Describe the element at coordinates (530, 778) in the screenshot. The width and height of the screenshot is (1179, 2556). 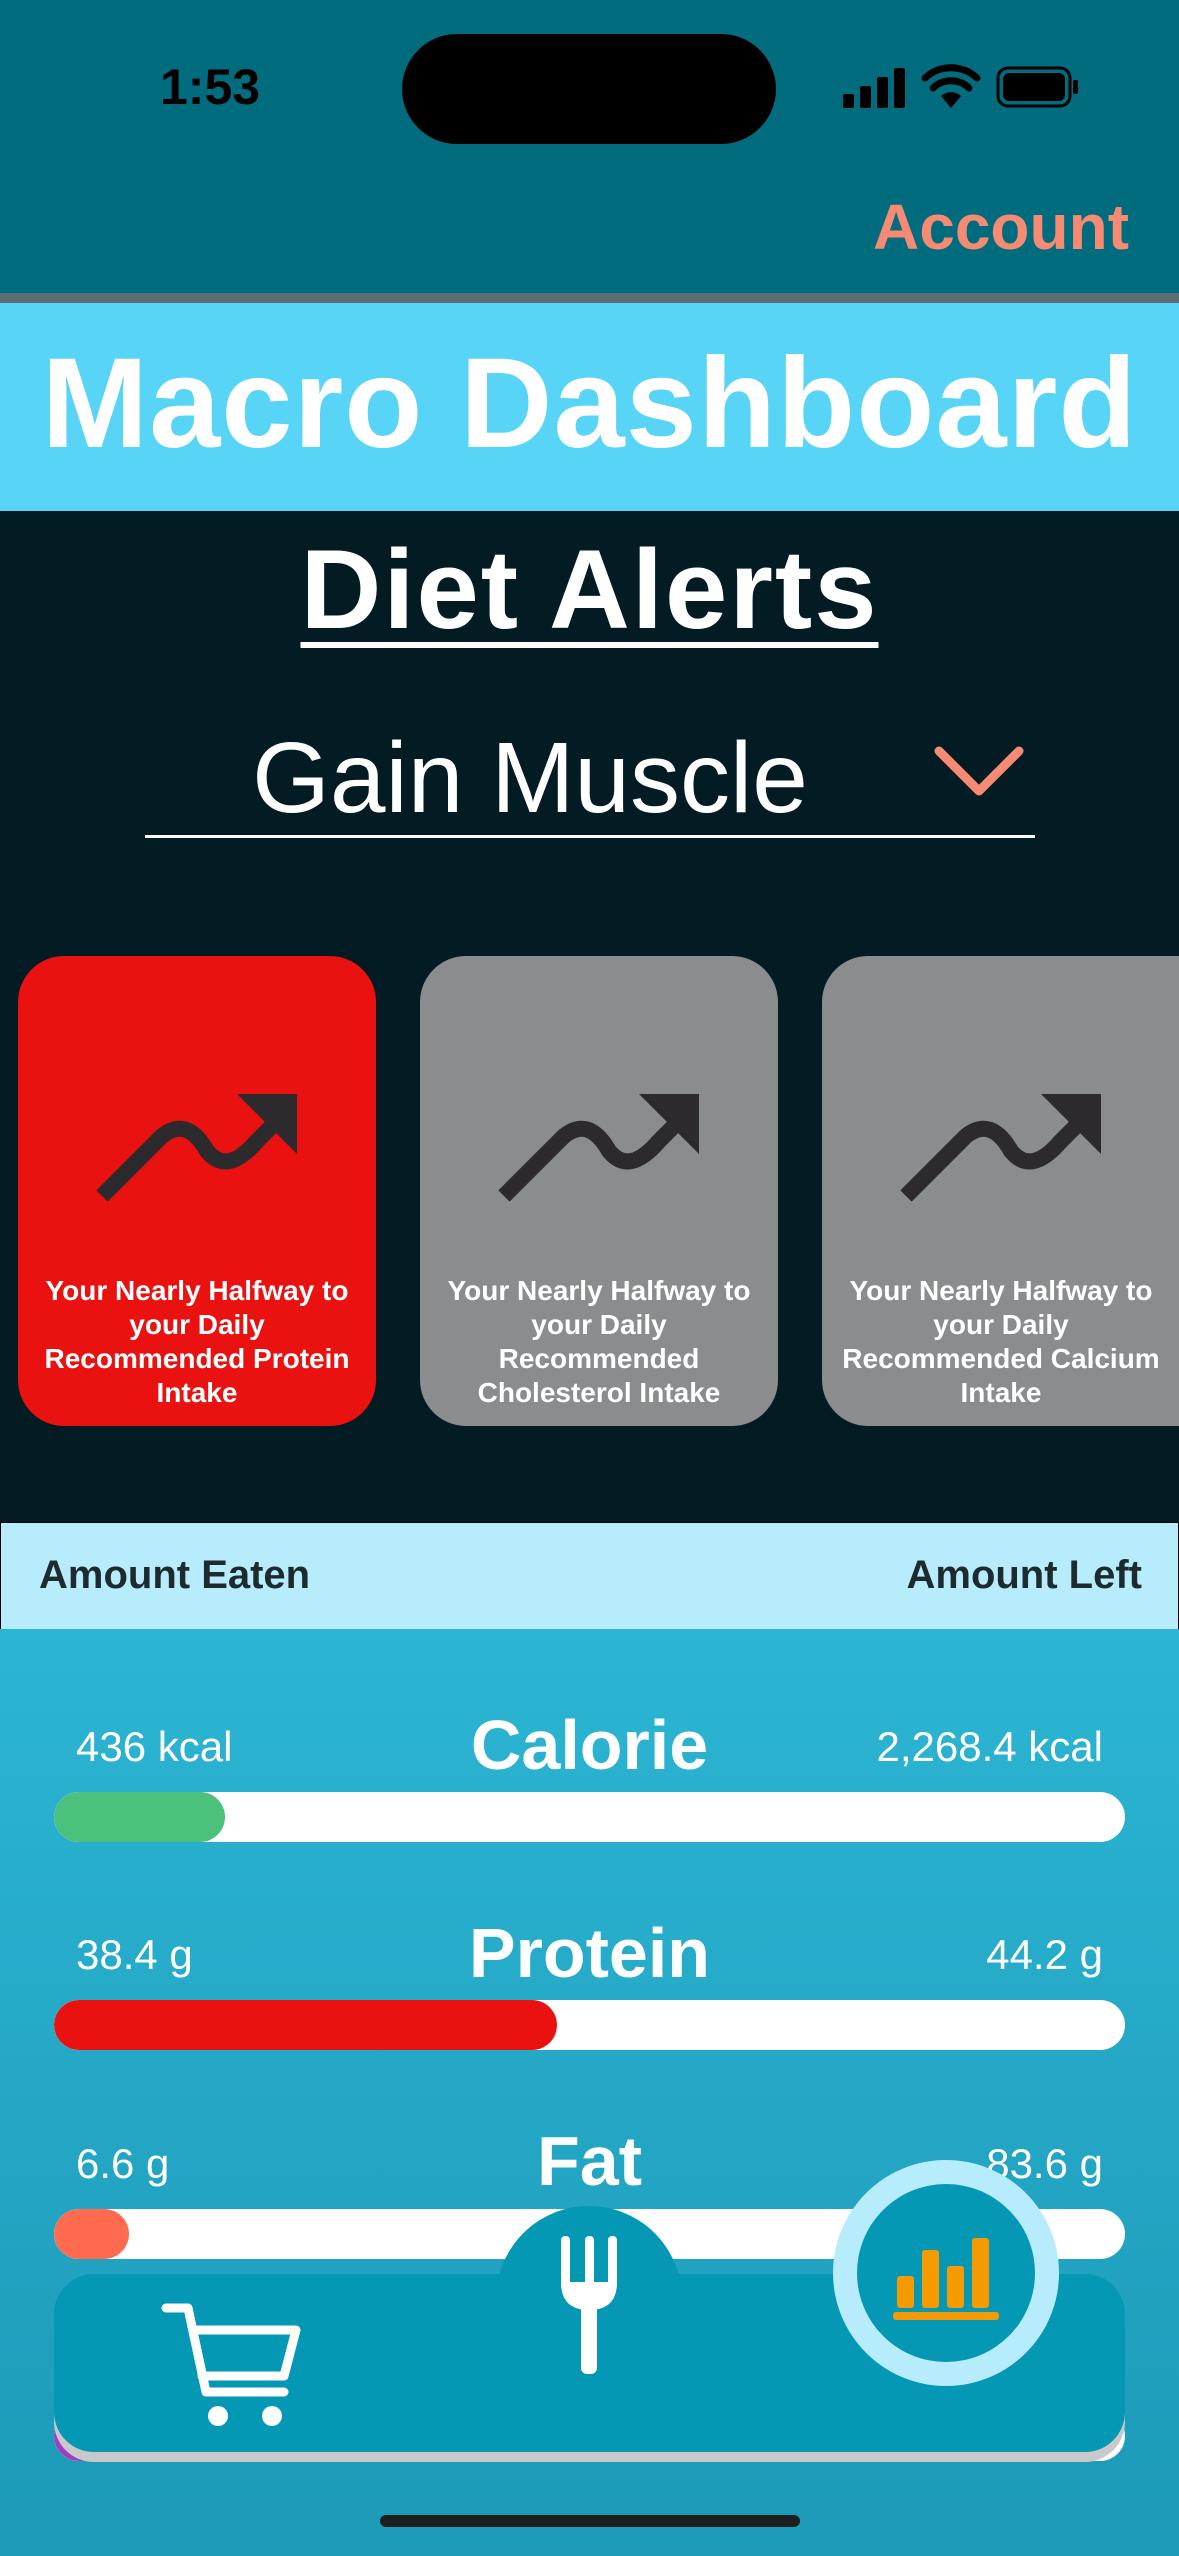
I see `goal-value: Gain Muscle` at that location.